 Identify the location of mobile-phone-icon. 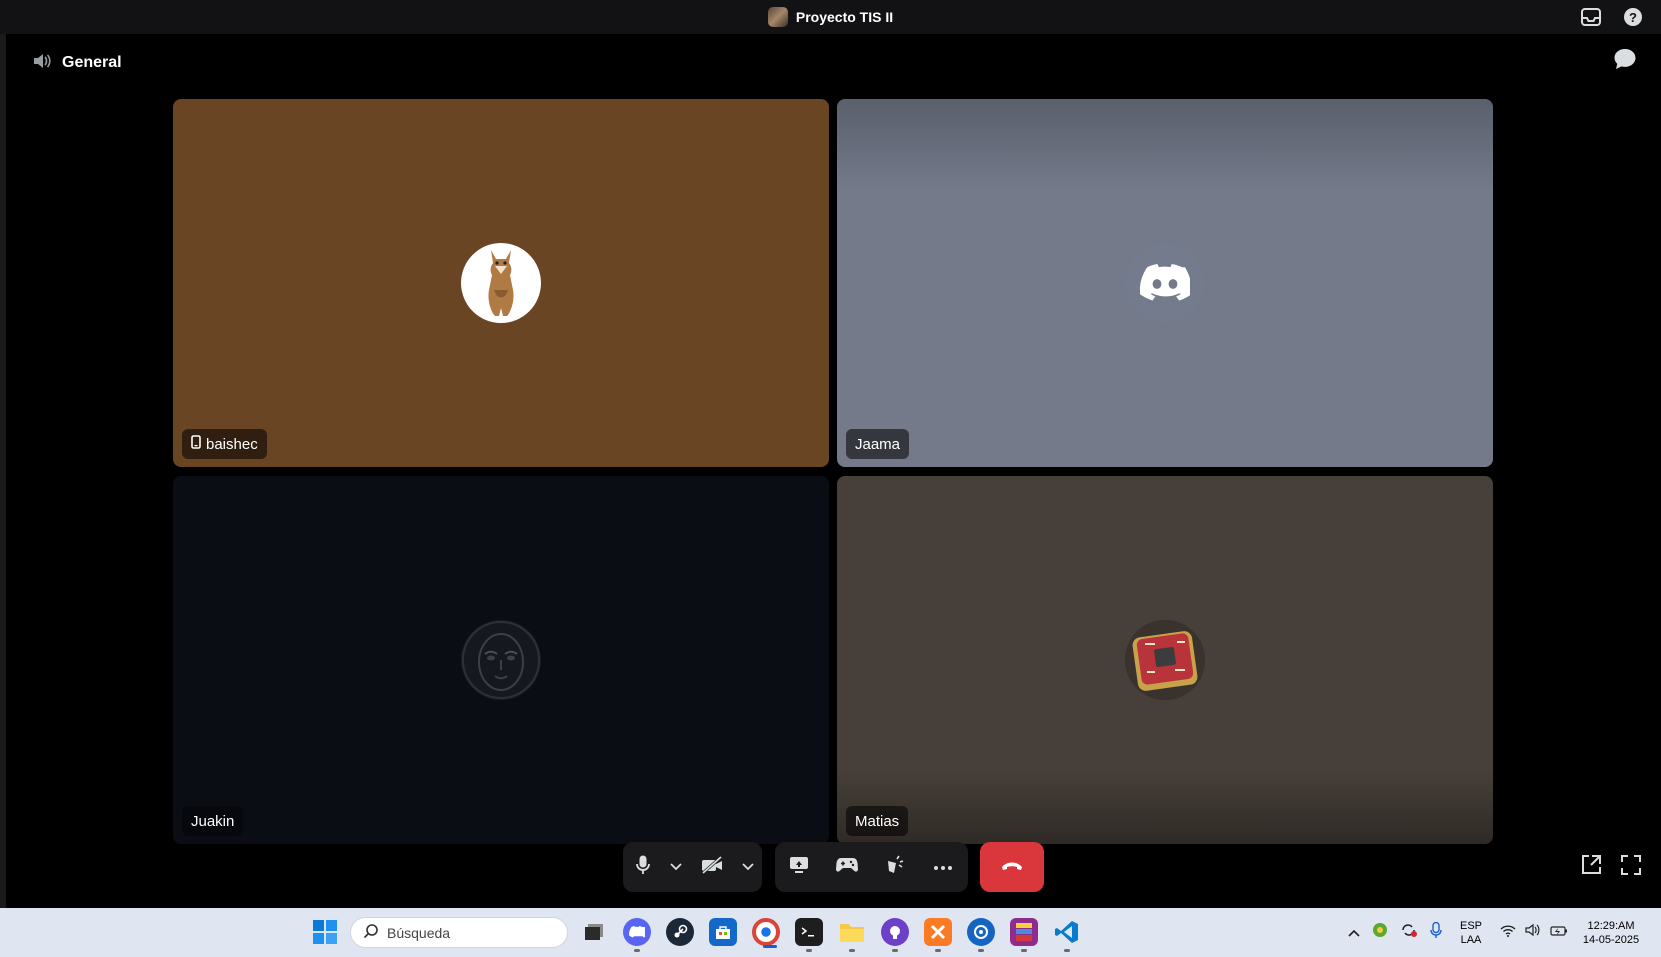
(196, 444).